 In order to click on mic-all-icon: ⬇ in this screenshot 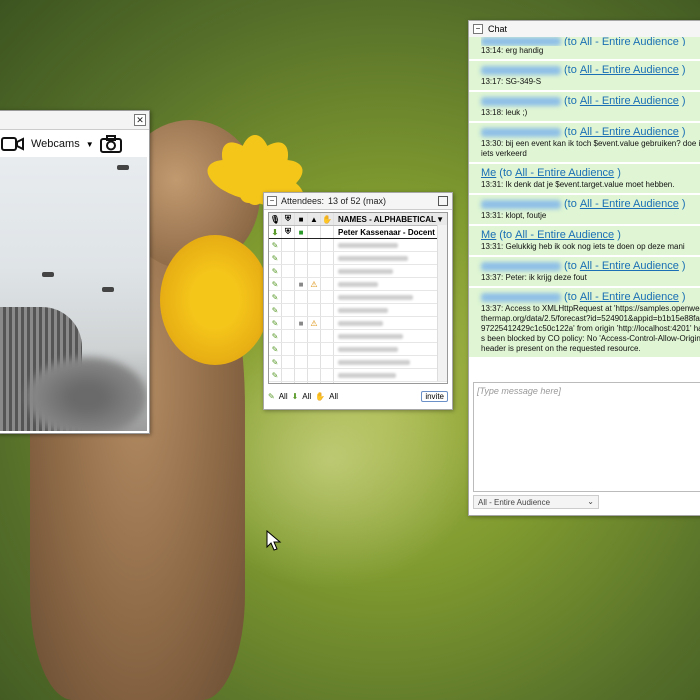, I will do `click(295, 396)`.